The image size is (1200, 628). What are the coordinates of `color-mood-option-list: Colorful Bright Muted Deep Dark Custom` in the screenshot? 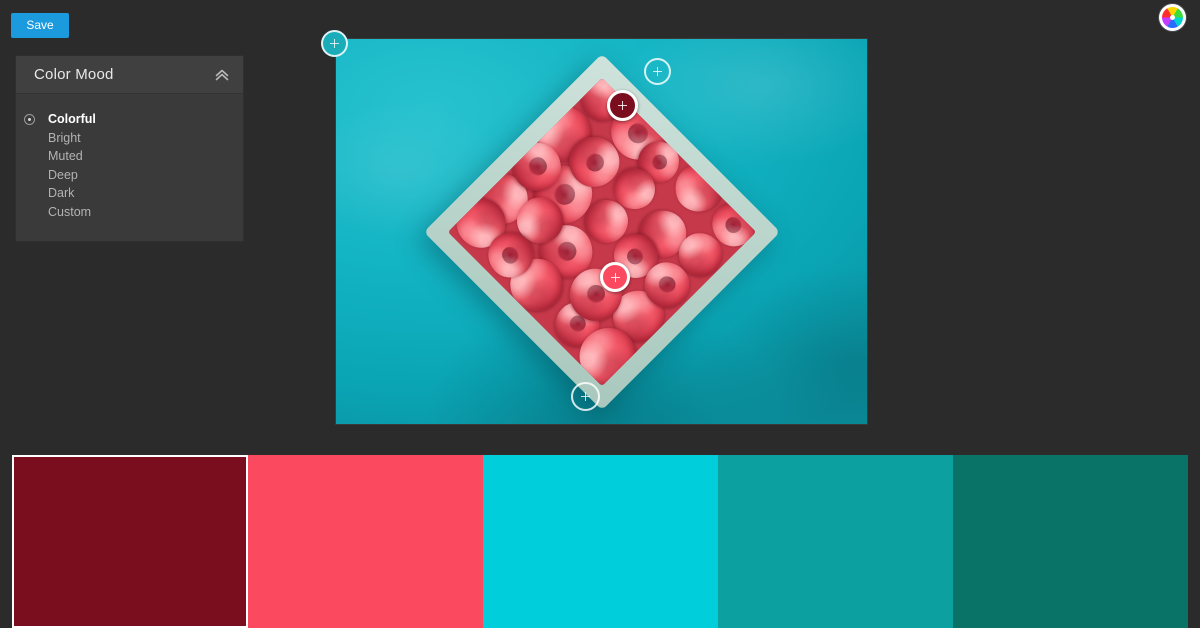 It's located at (129, 165).